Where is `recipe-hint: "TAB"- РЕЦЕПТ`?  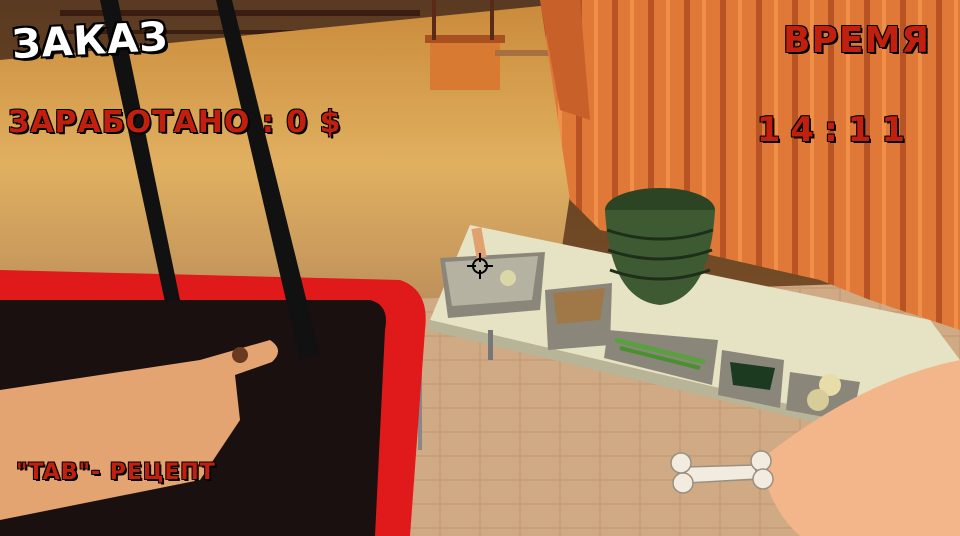 recipe-hint: "TAB"- РЕЦЕПТ is located at coordinates (116, 472).